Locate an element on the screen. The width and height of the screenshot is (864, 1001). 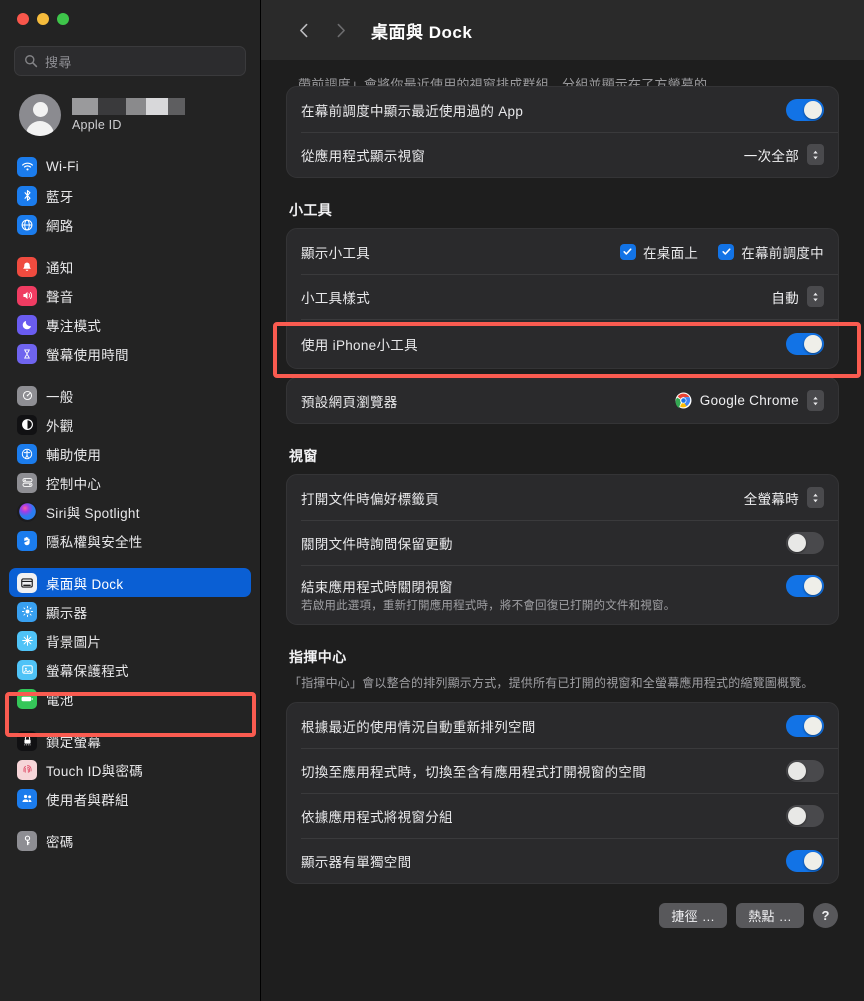
toggle-switch-to-space-with-windows is located at coordinates (805, 770).